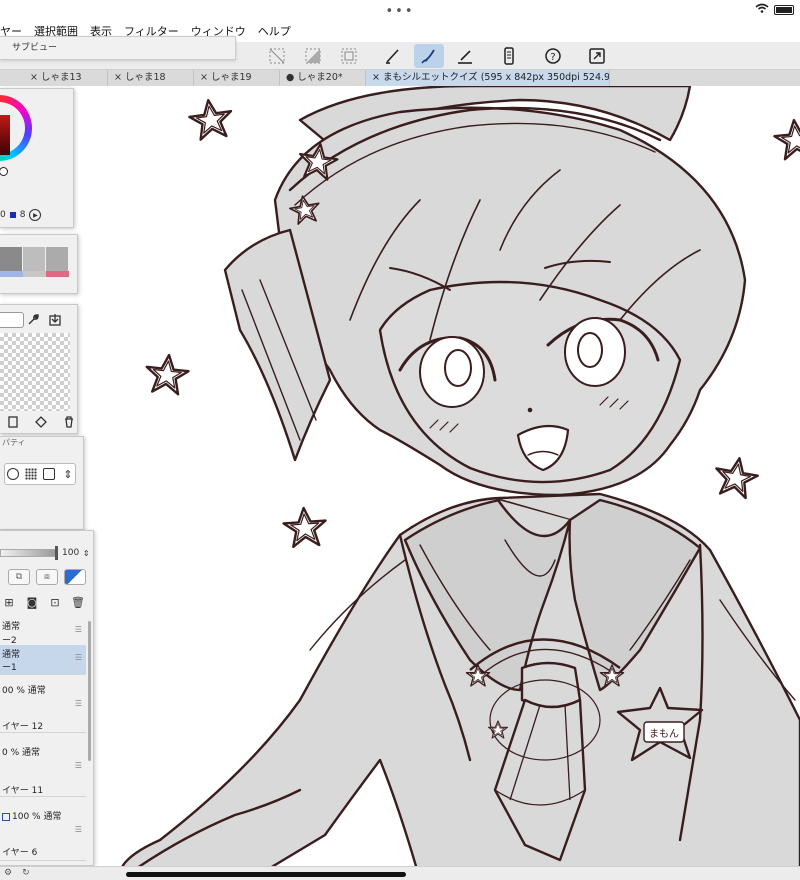 The width and height of the screenshot is (800, 880). Describe the element at coordinates (274, 32) in the screenshot. I see `menu-help: ヘルプ` at that location.